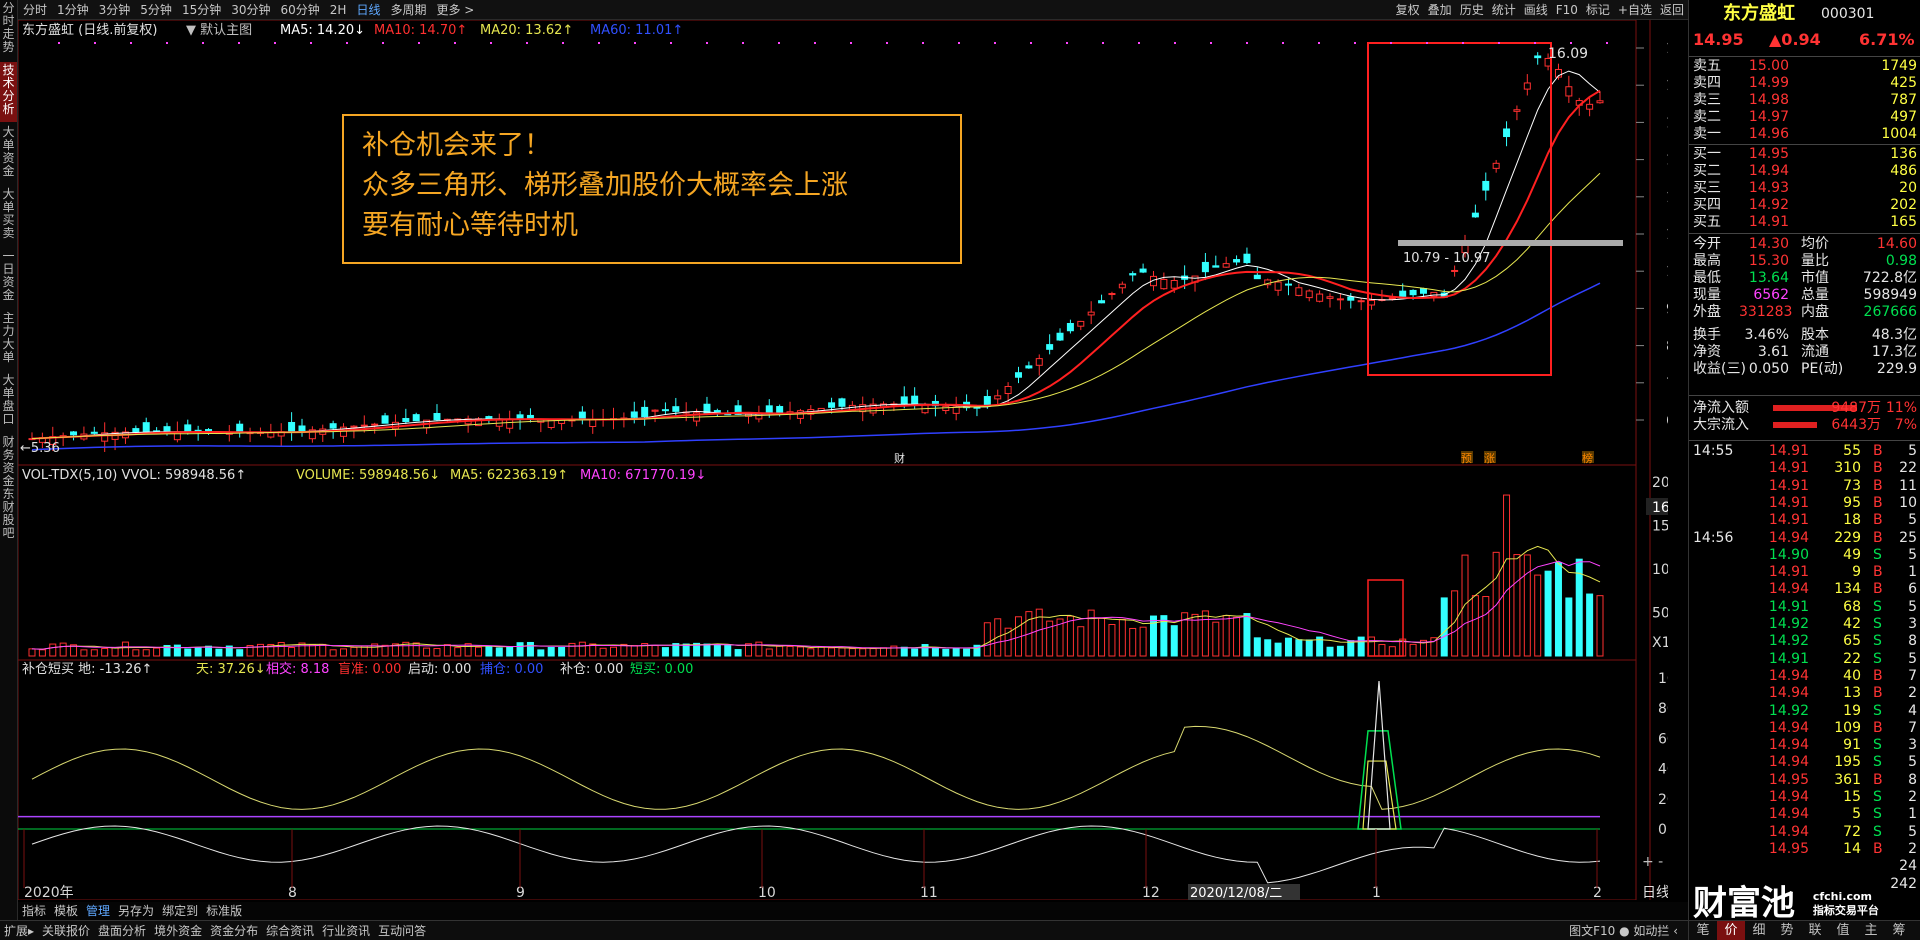  What do you see at coordinates (1804, 171) in the screenshot?
I see `bid-row-1: 买二 14.94 486` at bounding box center [1804, 171].